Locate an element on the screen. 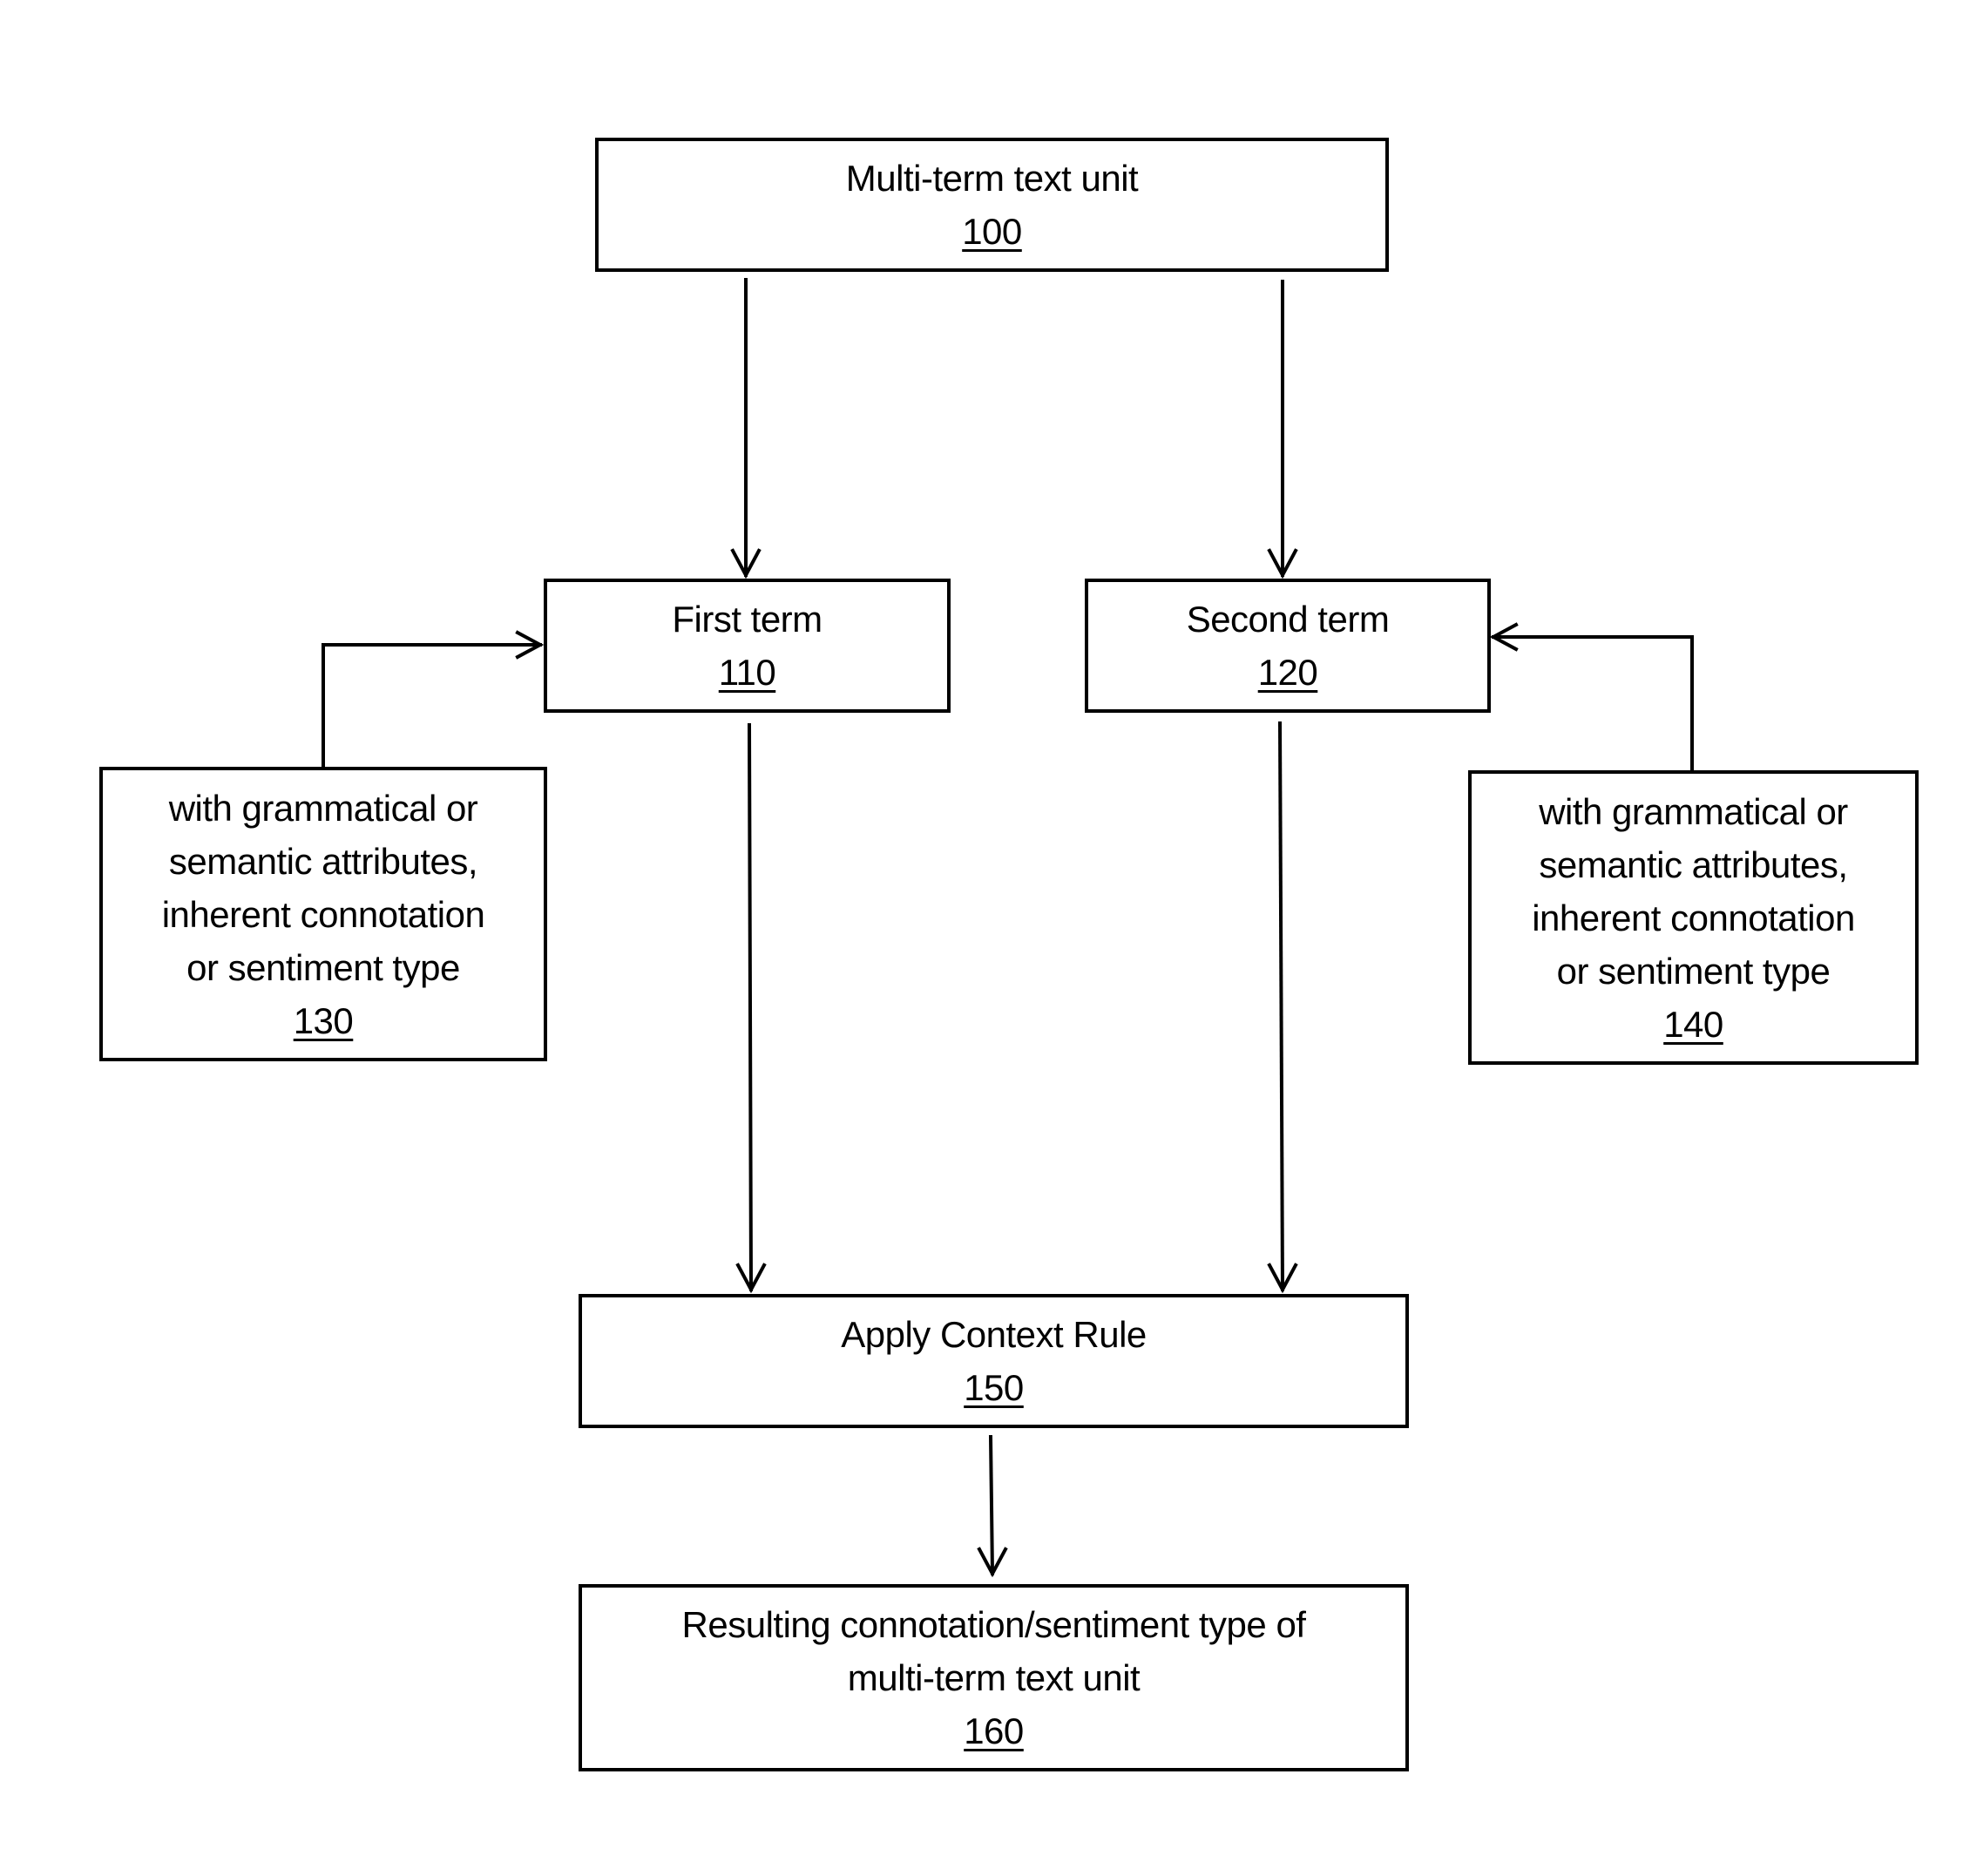  reference-numeral: 130 is located at coordinates (323, 1020).